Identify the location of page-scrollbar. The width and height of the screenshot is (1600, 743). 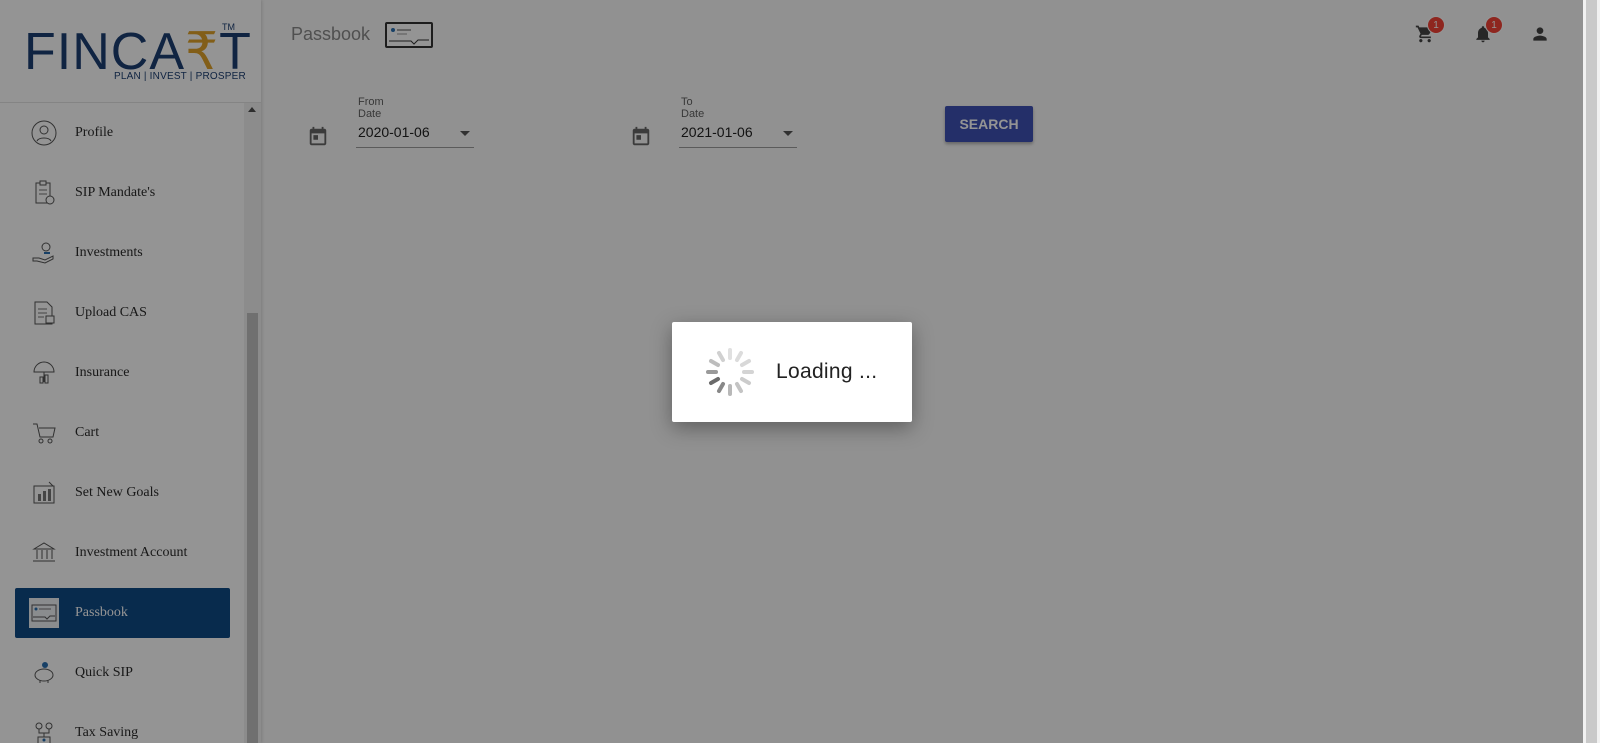
(1591, 371).